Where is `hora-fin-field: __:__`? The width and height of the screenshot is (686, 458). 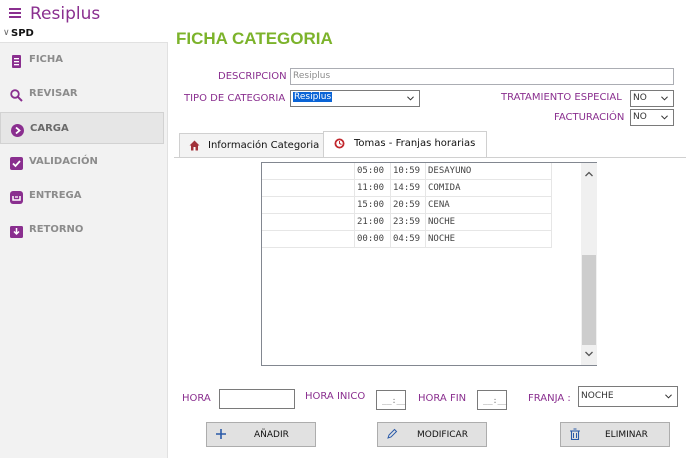
hora-fin-field: __:__ is located at coordinates (492, 400).